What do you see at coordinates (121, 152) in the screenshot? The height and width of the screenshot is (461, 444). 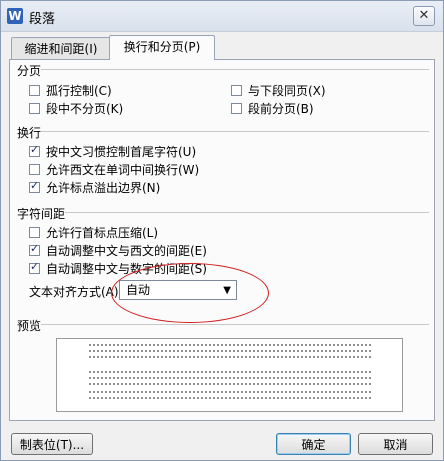 I see `checkbox-label: 按中文习惯控制首尾字符(U)` at bounding box center [121, 152].